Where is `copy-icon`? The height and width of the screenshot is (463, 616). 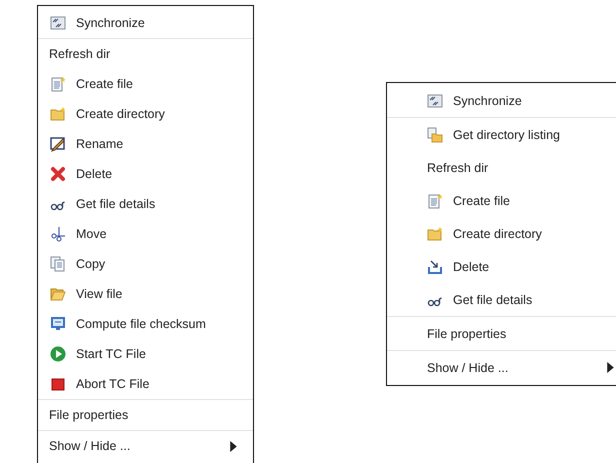 copy-icon is located at coordinates (58, 264).